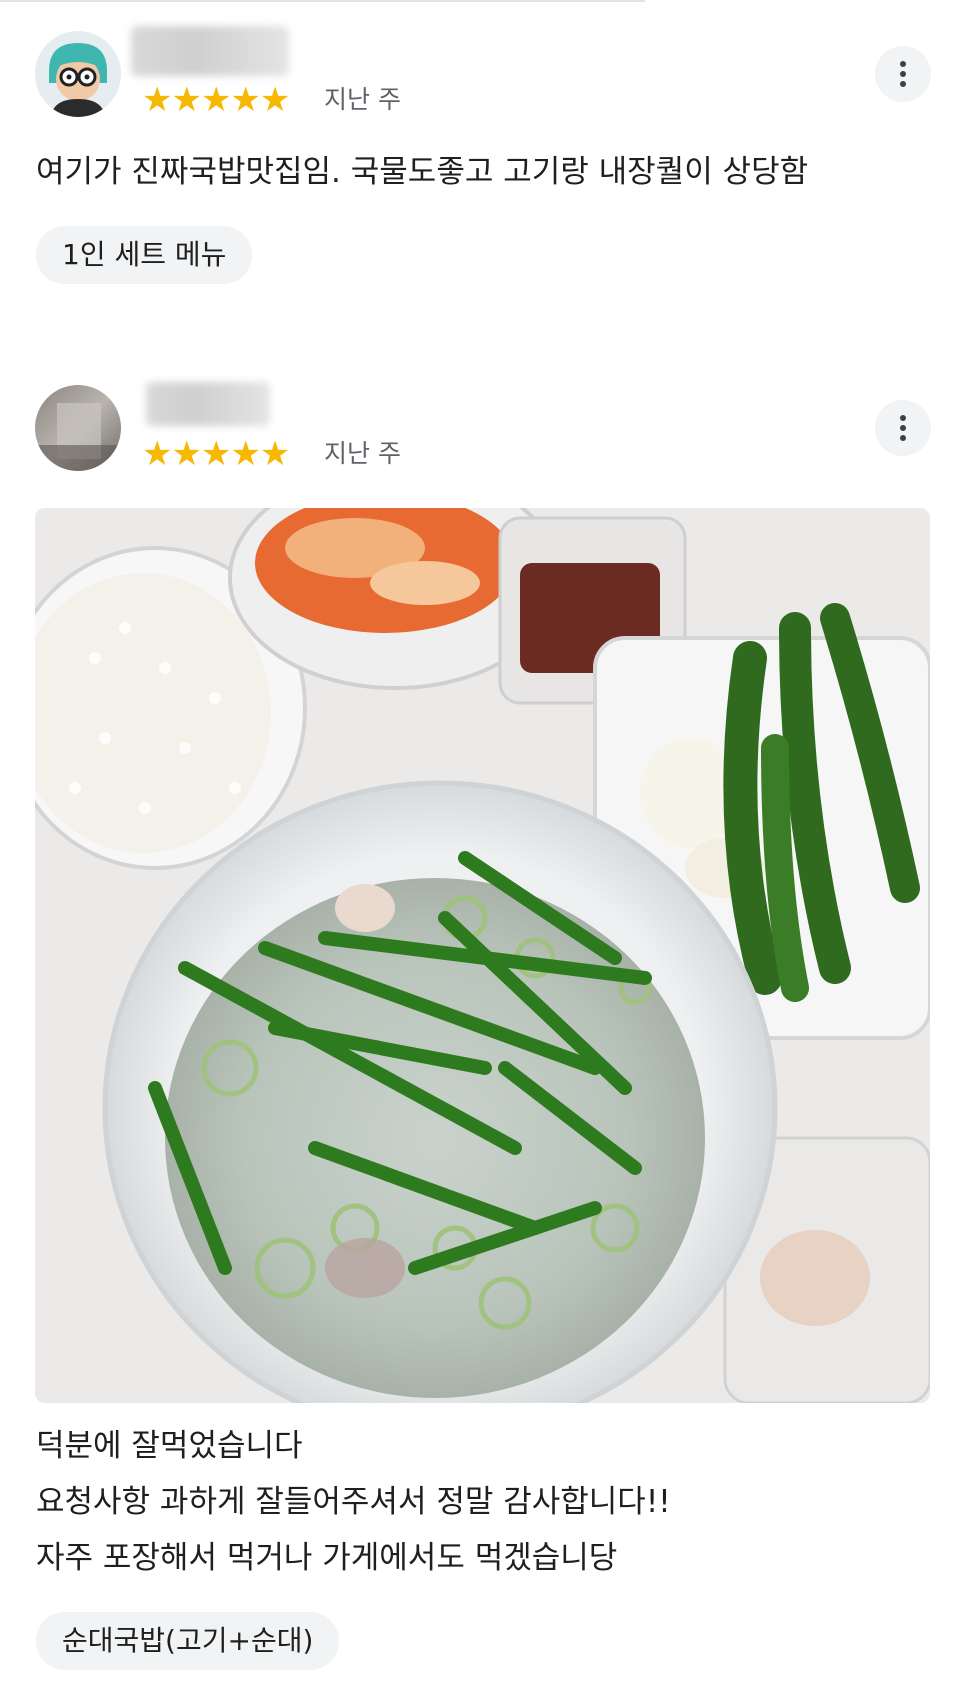 The height and width of the screenshot is (1704, 966). What do you see at coordinates (322, 1) in the screenshot?
I see `top-divider` at bounding box center [322, 1].